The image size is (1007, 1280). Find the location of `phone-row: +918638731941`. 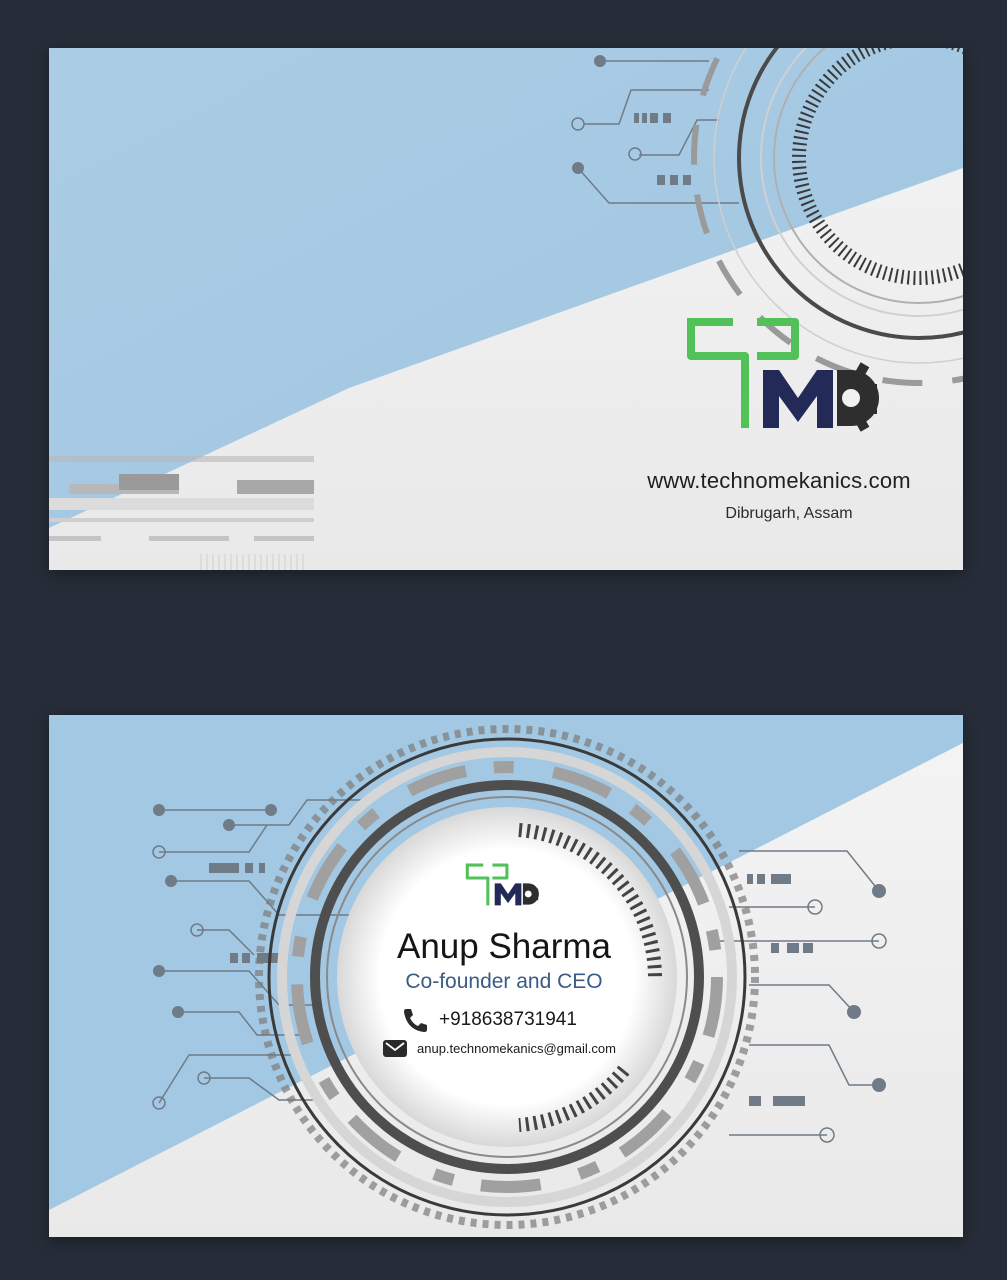

phone-row: +918638731941 is located at coordinates (489, 1020).